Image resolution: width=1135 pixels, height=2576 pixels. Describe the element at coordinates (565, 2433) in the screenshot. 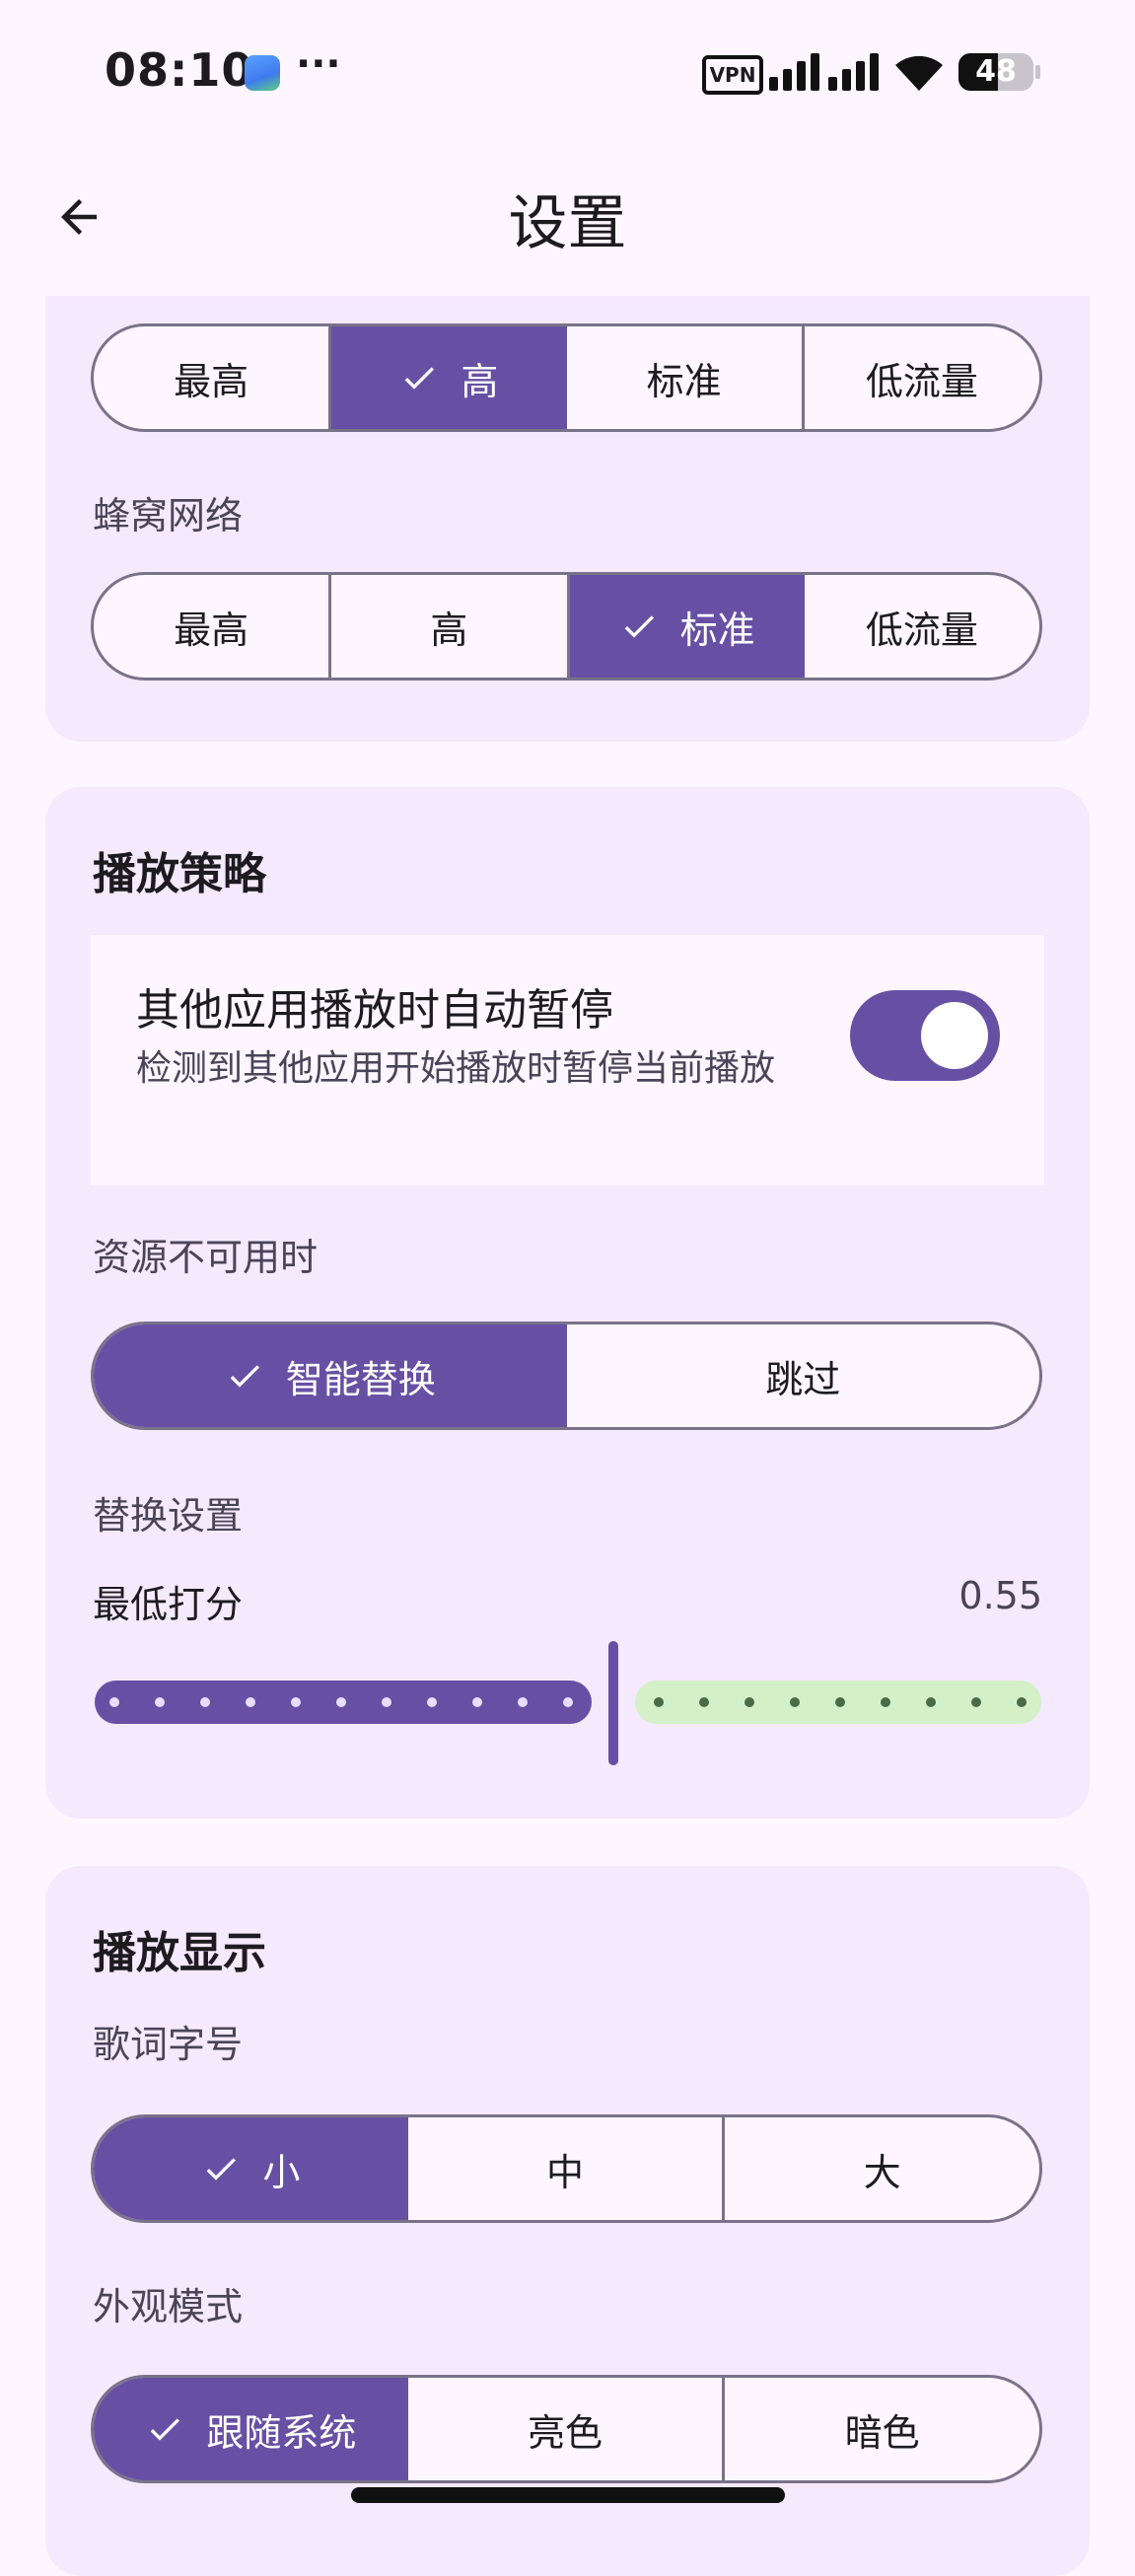

I see `option-label: 亮色` at that location.